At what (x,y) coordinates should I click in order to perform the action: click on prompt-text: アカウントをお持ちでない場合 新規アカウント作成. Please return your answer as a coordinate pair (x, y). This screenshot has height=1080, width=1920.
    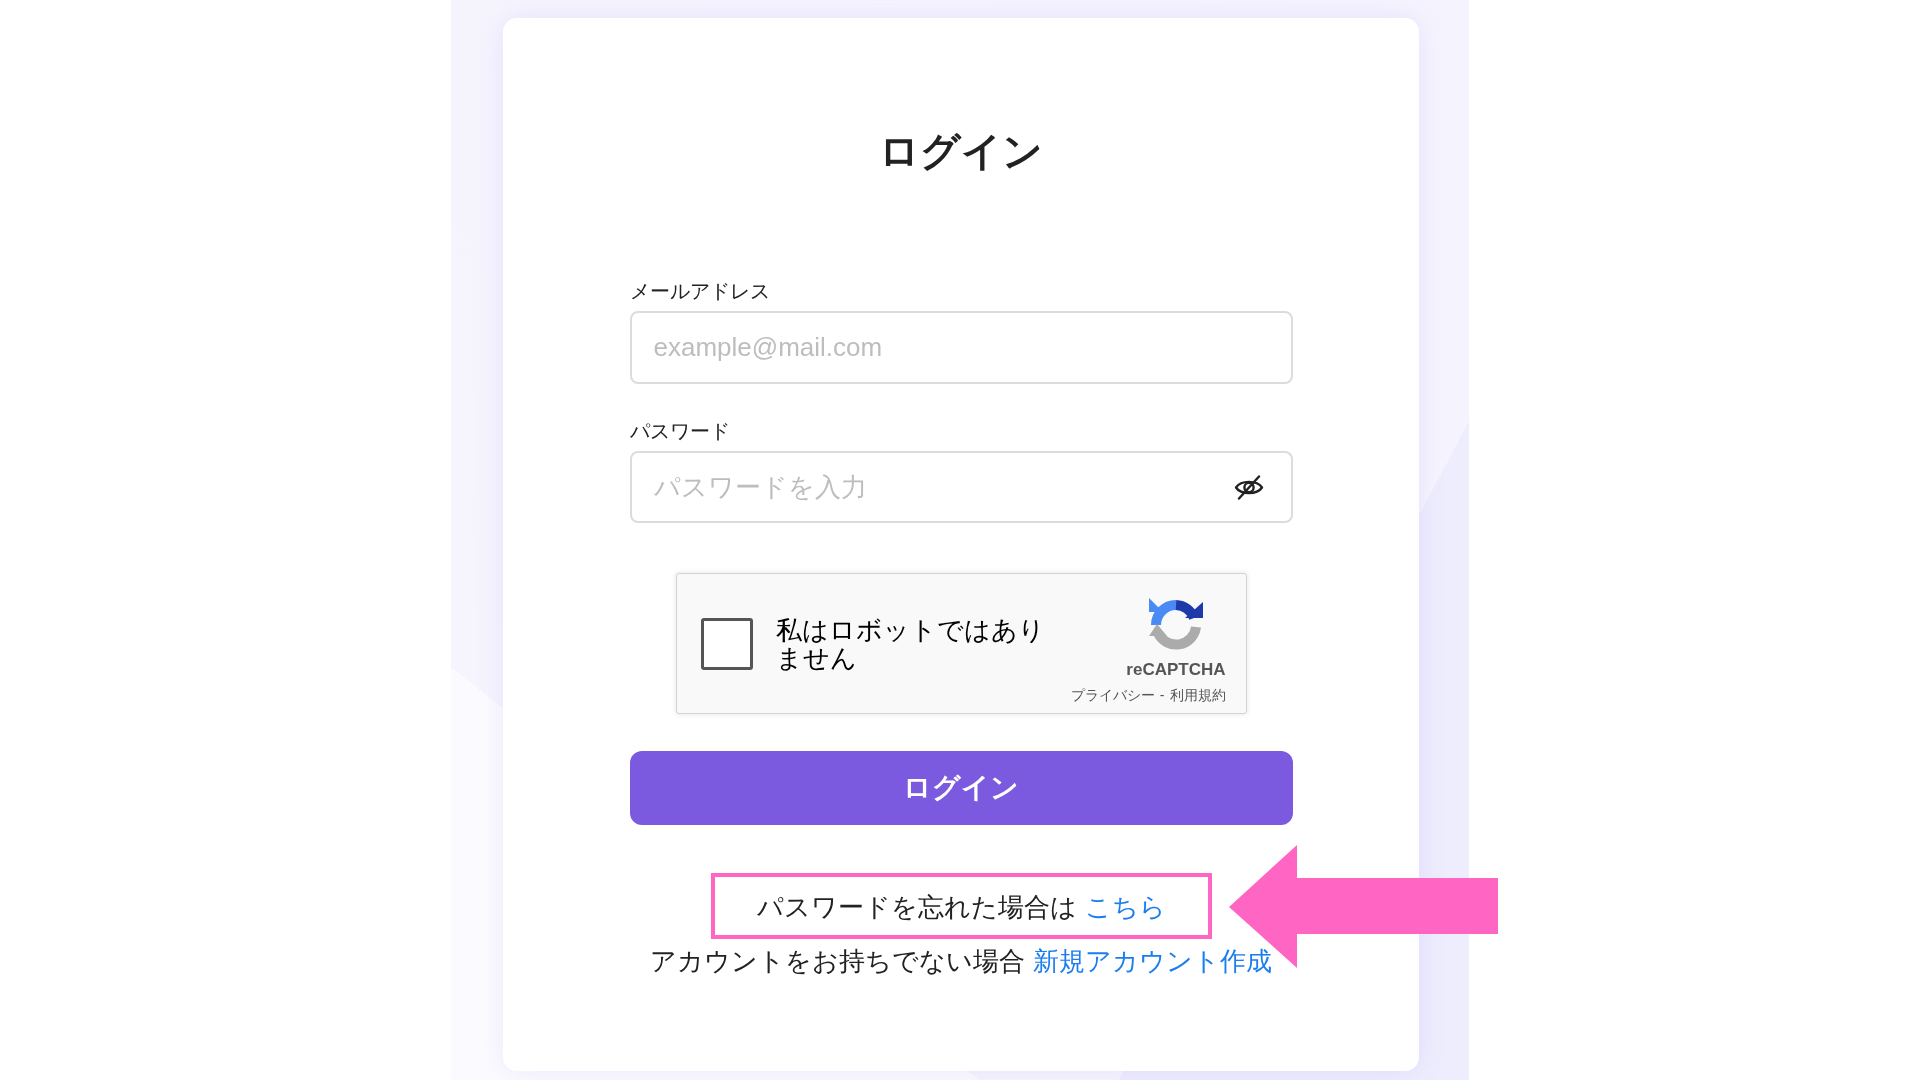
    Looking at the image, I should click on (961, 961).